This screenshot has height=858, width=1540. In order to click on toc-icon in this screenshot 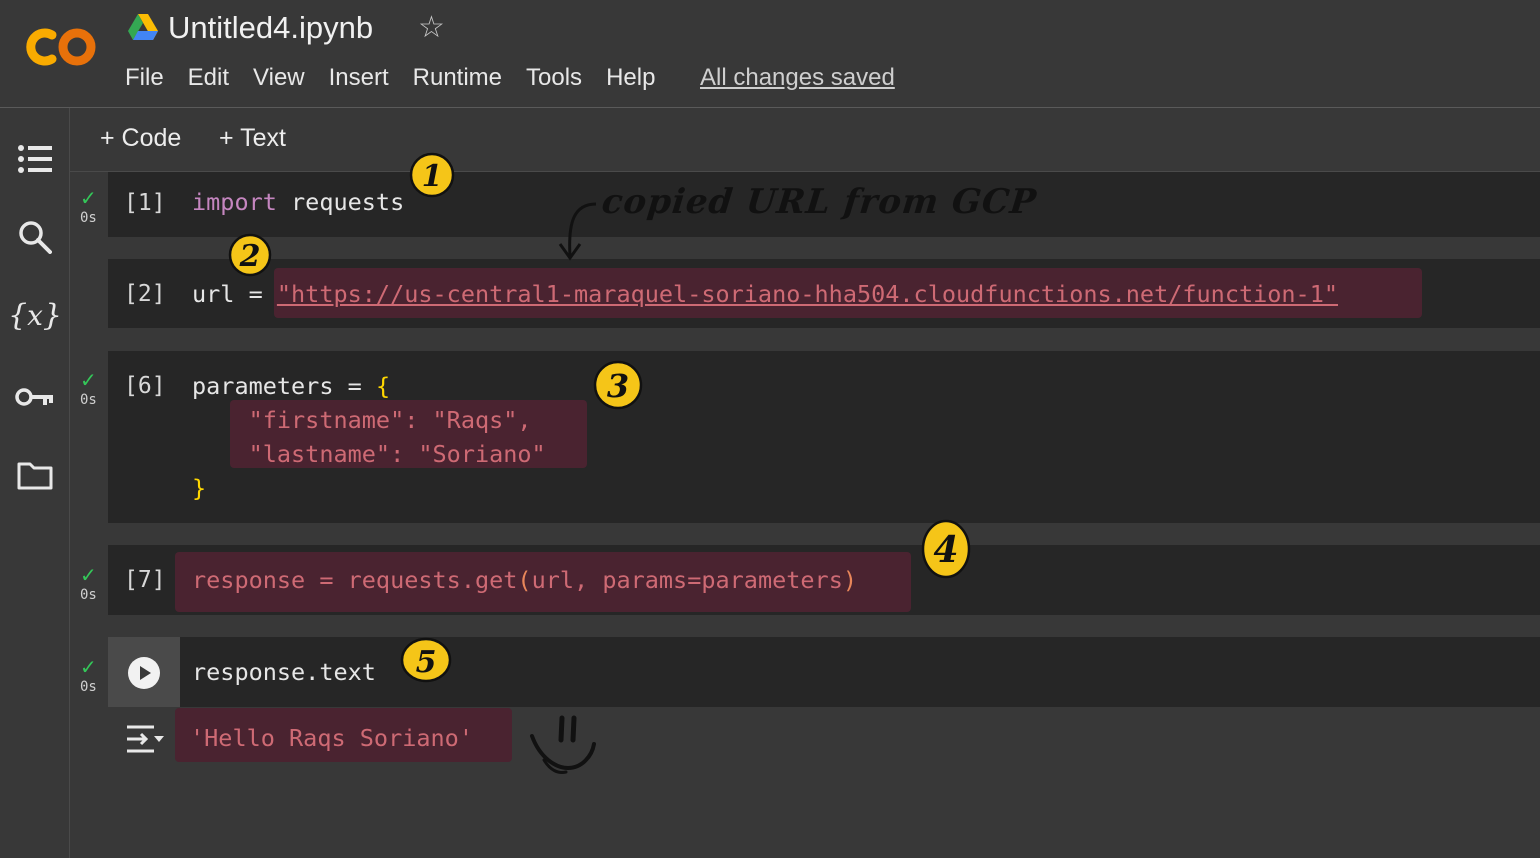, I will do `click(35, 159)`.